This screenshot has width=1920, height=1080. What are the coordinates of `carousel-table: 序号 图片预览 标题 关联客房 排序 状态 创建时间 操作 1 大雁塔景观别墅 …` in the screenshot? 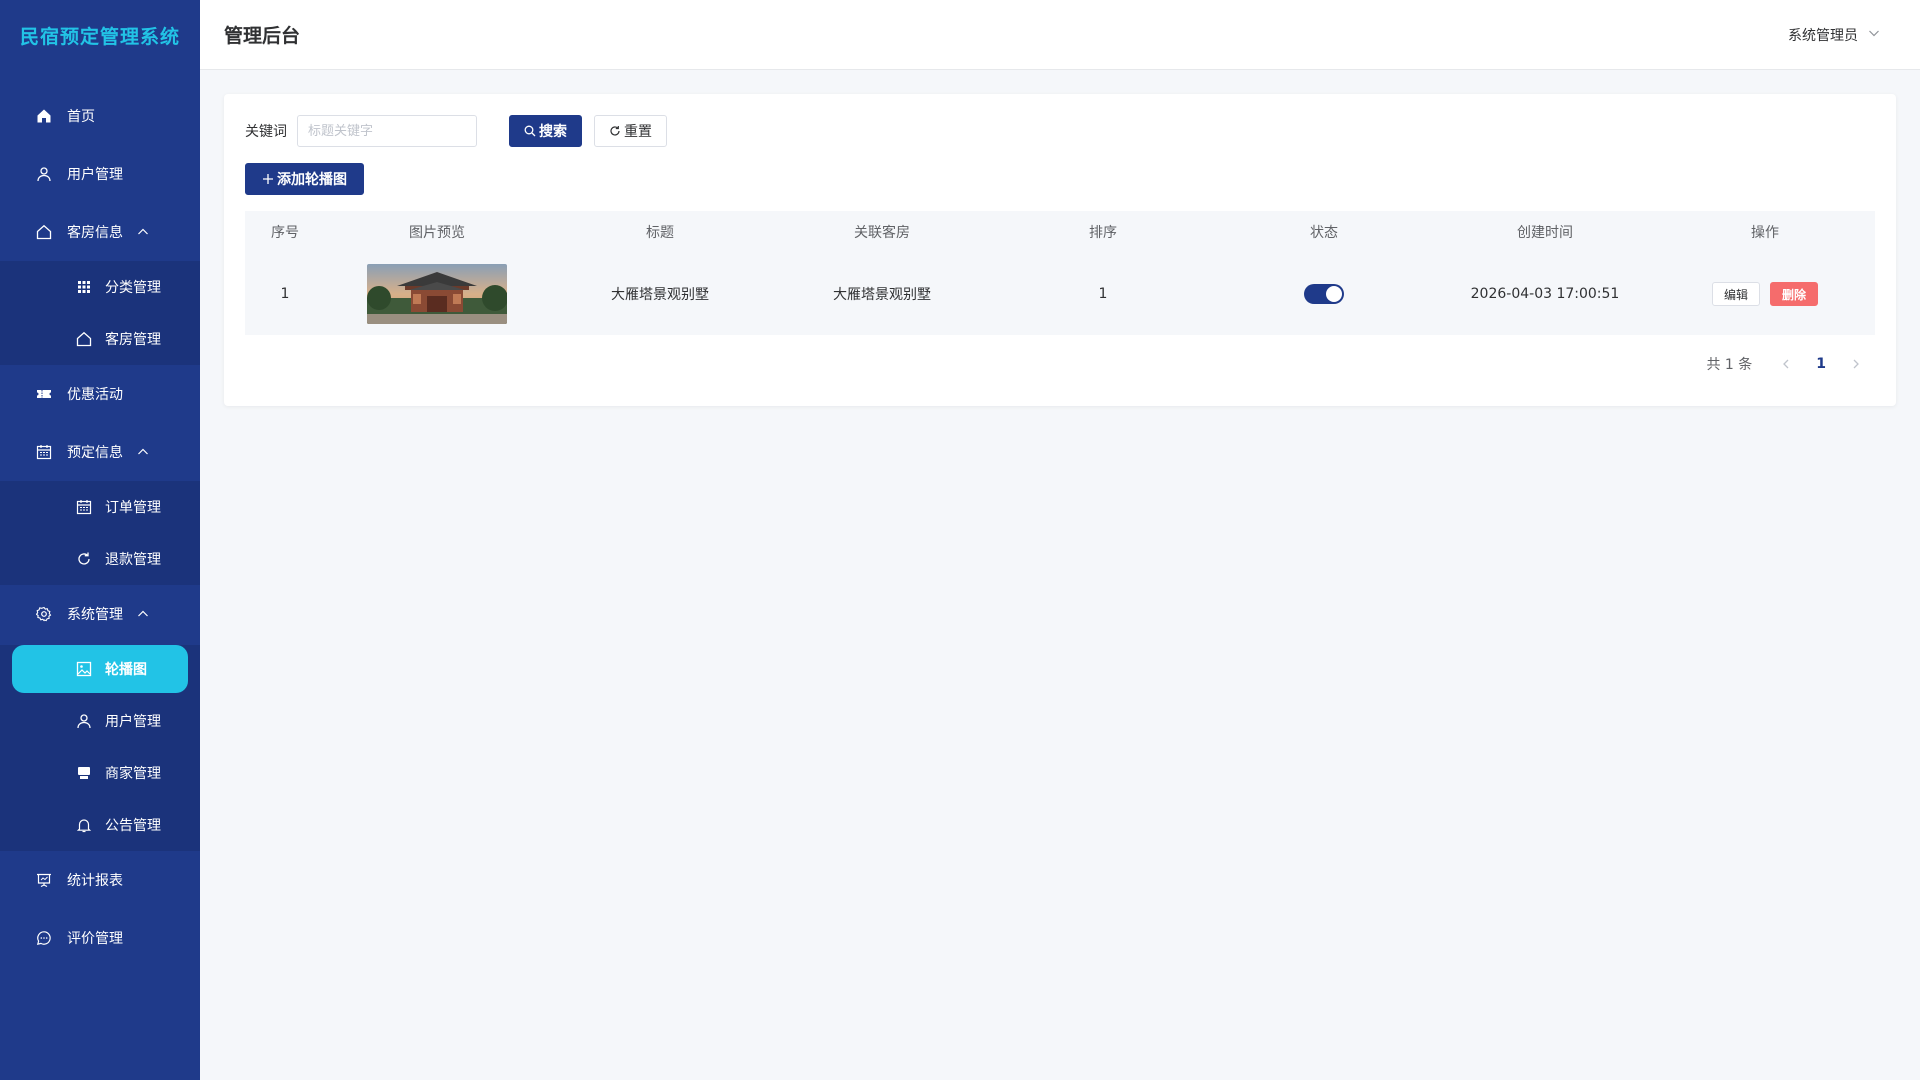 It's located at (1060, 273).